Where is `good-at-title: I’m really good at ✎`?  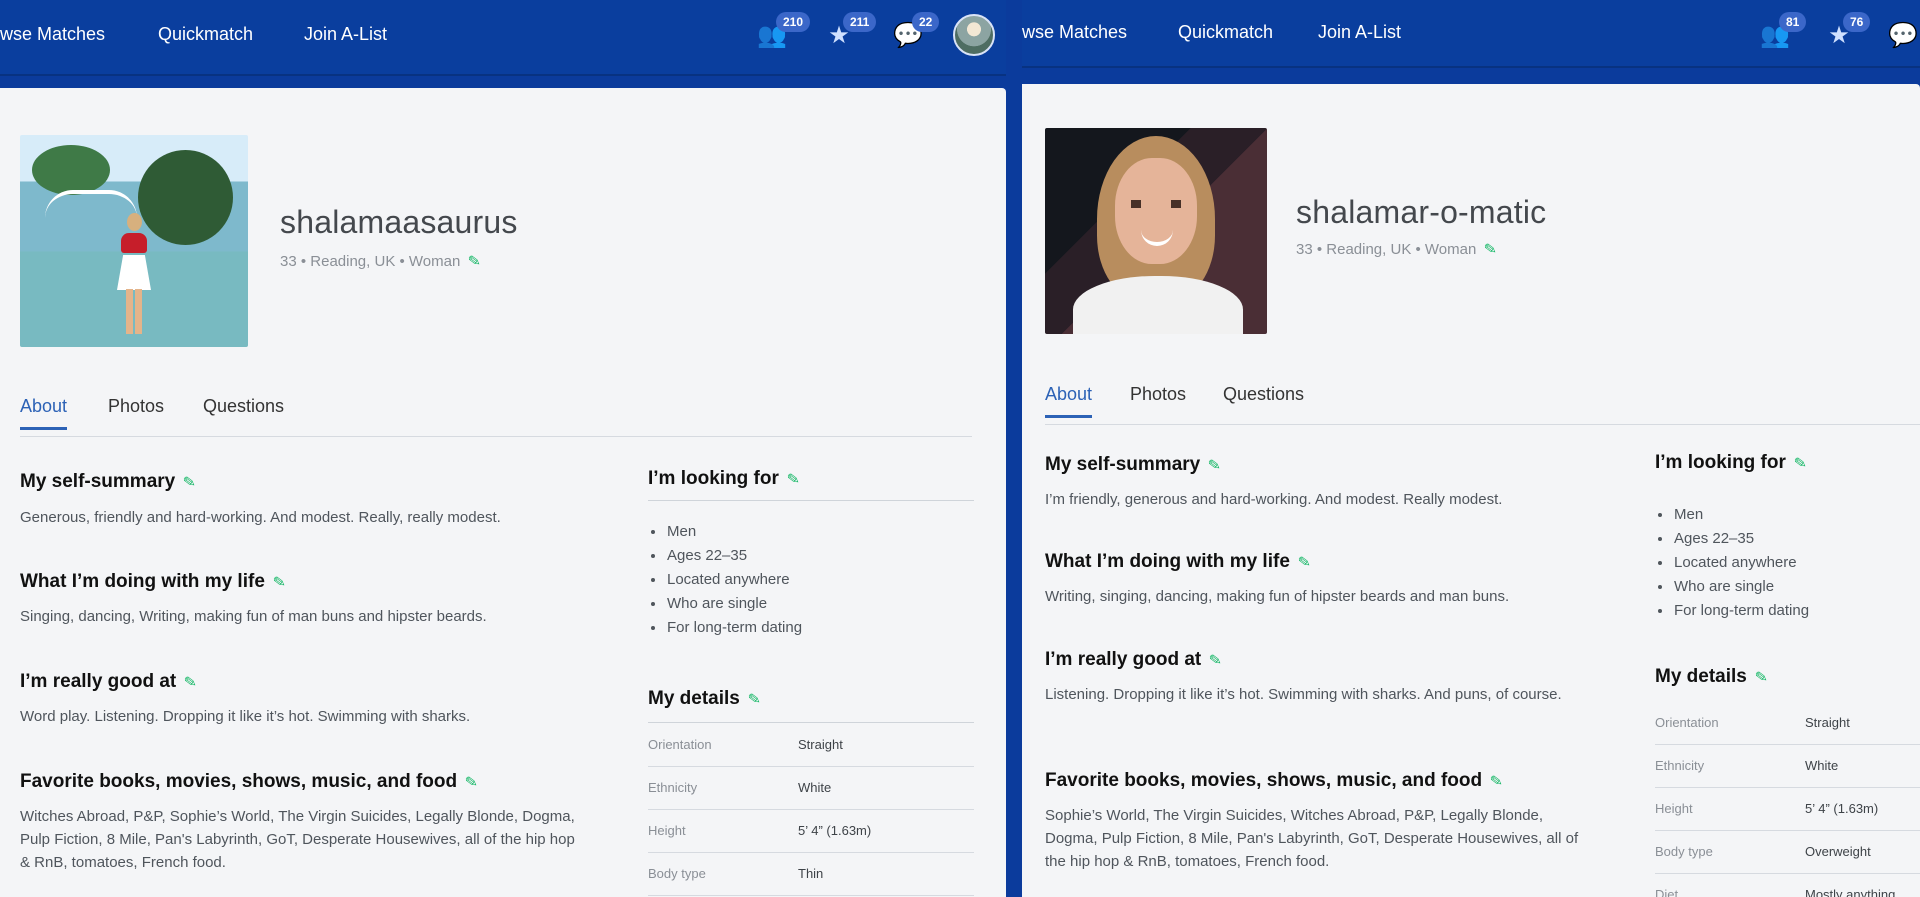 good-at-title: I’m really good at ✎ is located at coordinates (1134, 660).